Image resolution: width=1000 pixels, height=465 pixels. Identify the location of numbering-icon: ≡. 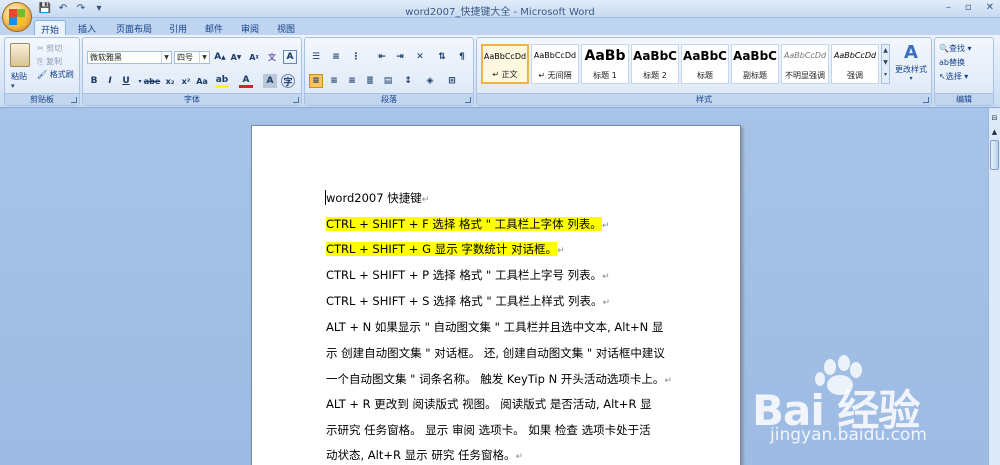
(336, 57).